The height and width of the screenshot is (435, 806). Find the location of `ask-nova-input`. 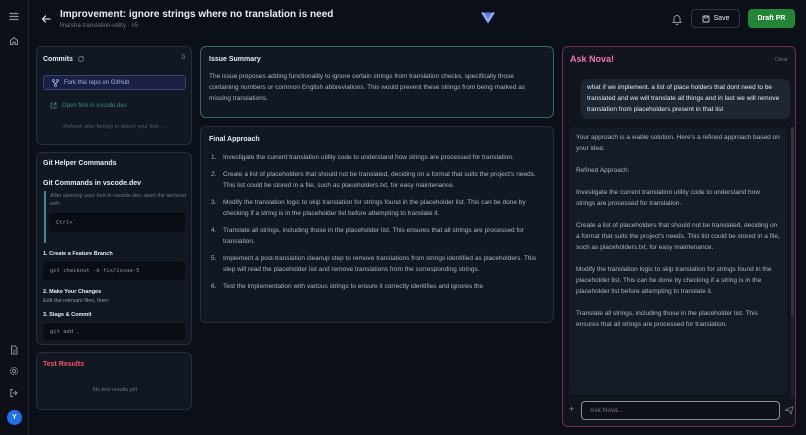

ask-nova-input is located at coordinates (680, 410).